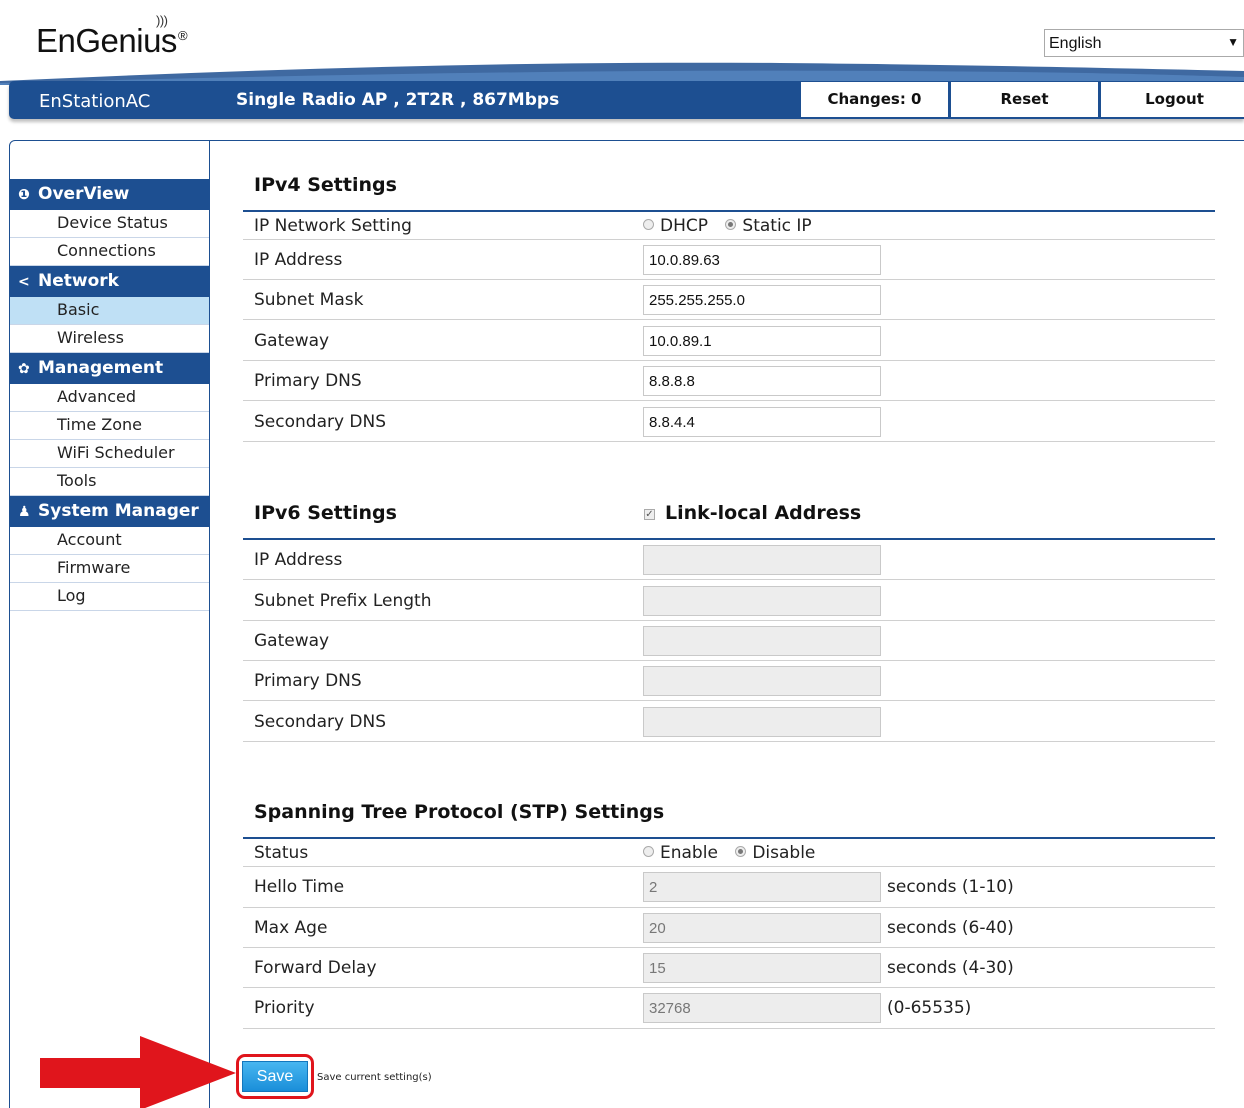 The image size is (1244, 1108). I want to click on stp-forward-delay-label: Forward Delay, so click(315, 968).